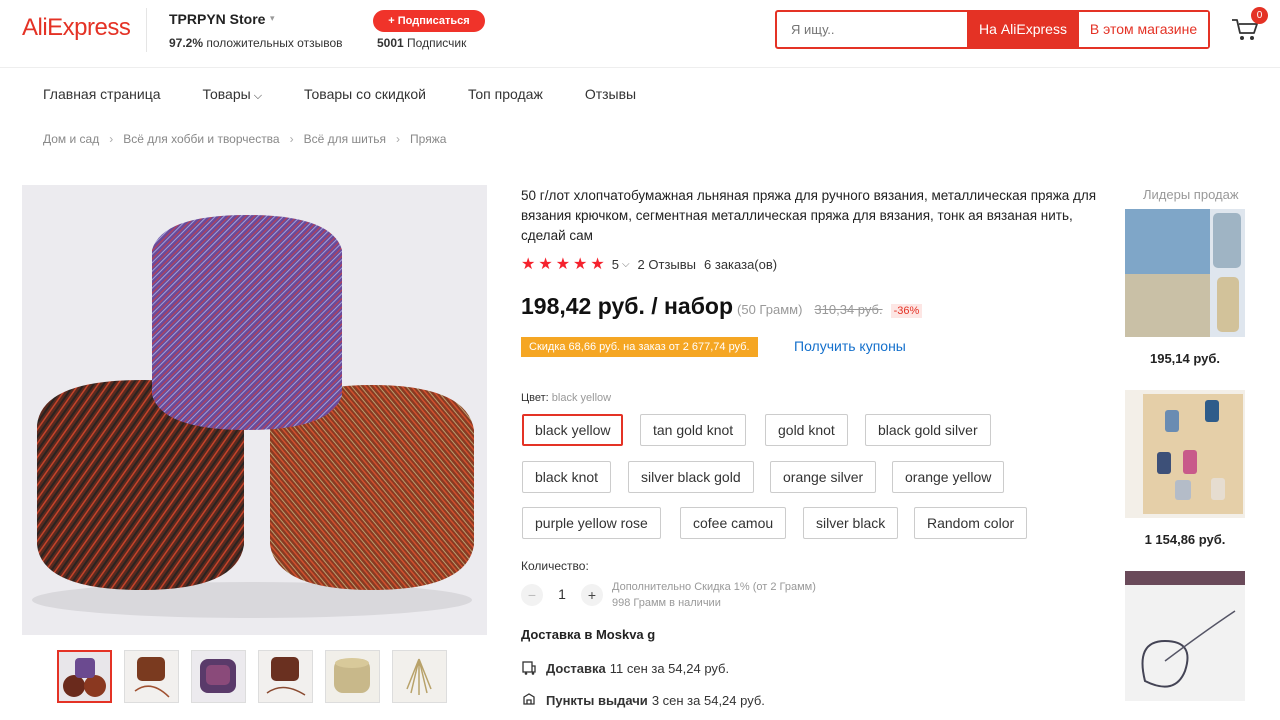 This screenshot has width=1280, height=720. I want to click on discount-badge: -36%, so click(906, 311).